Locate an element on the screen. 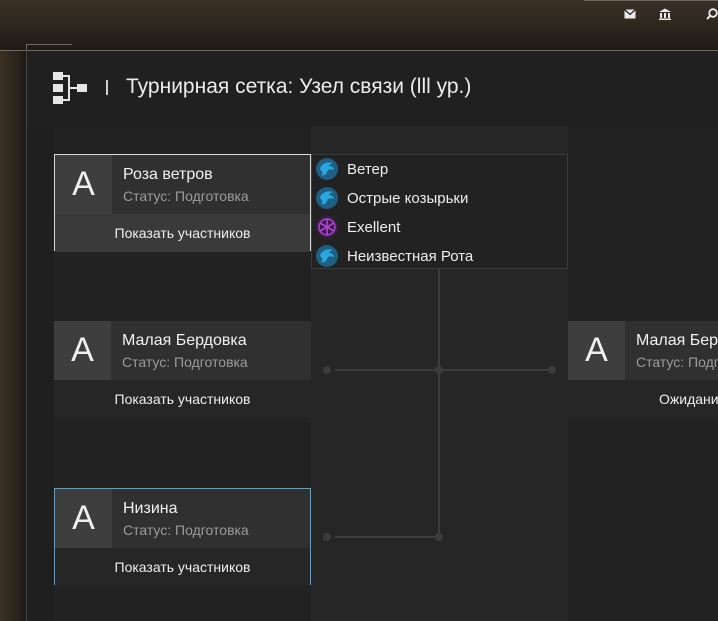 The image size is (718, 621). participant-name: Острые козырьки is located at coordinates (408, 198).